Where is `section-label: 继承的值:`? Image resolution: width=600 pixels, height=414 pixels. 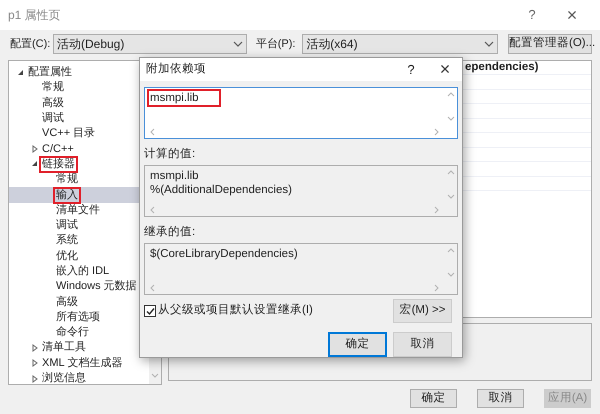
section-label: 继承的值: is located at coordinates (170, 232).